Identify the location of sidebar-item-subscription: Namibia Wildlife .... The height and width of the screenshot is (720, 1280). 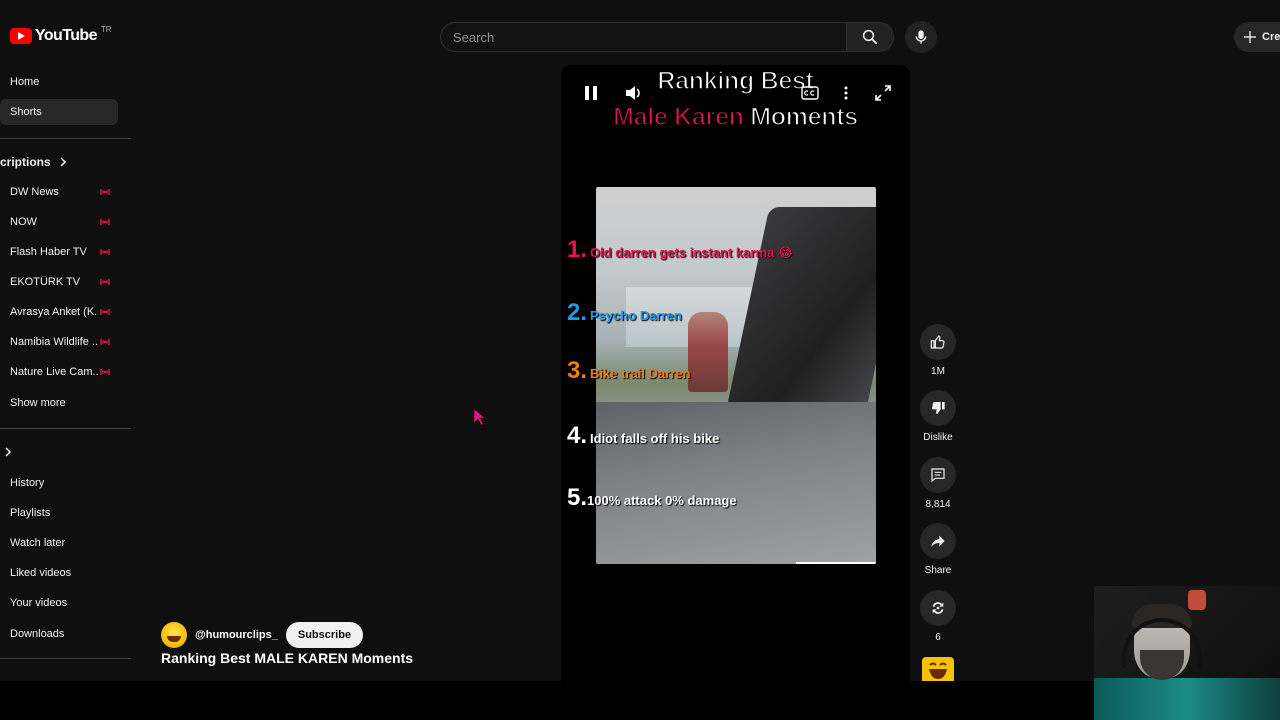
(59, 342).